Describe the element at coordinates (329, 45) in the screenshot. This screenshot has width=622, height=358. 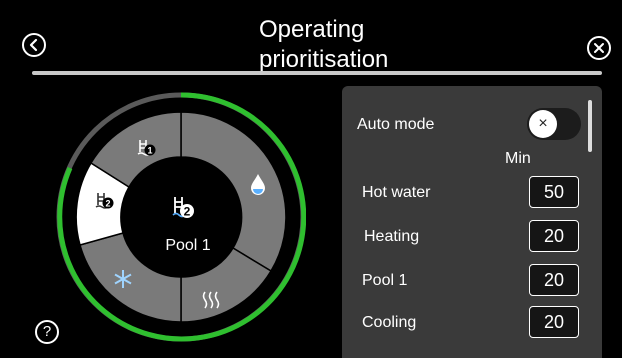
I see `page-title: Operating prioritisation` at that location.